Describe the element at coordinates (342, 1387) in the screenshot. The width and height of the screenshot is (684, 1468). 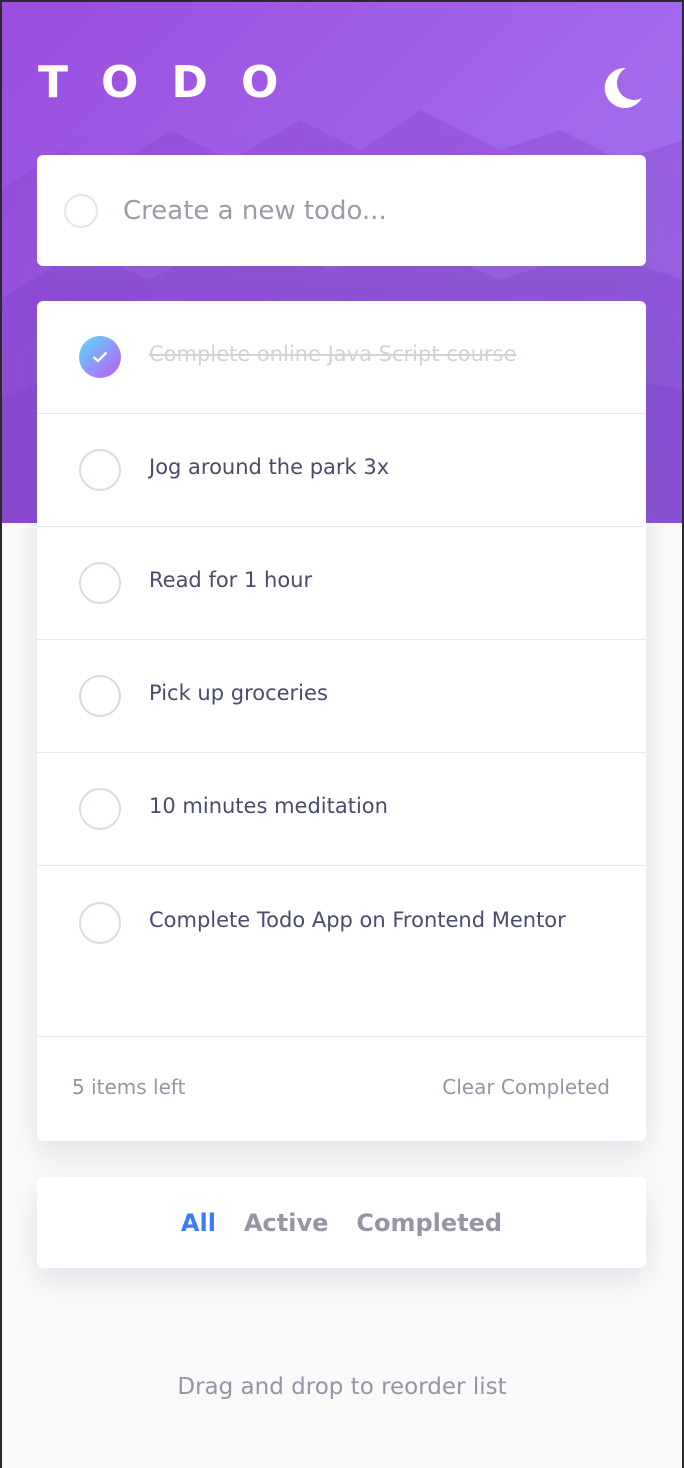
I see `drag-hint: Drag and drop to reorder list` at that location.